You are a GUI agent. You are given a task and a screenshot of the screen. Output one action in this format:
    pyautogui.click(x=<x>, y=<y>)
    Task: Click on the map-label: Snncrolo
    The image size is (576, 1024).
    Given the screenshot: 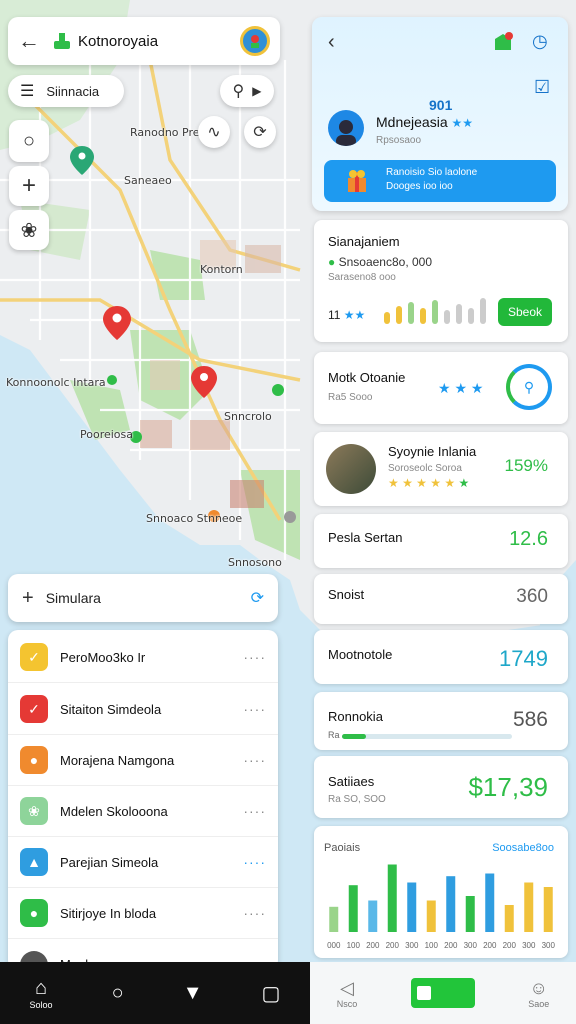 What is the action you would take?
    pyautogui.click(x=248, y=416)
    